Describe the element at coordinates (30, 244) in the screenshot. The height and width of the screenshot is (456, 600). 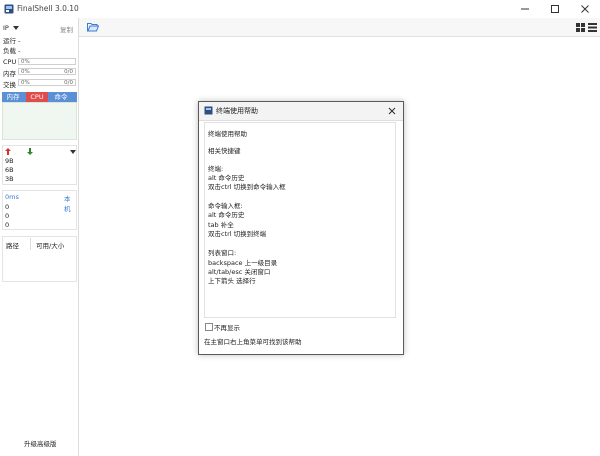
I see `column-divider` at that location.